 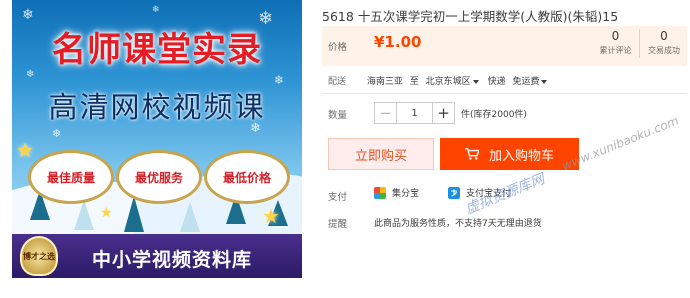 What do you see at coordinates (338, 47) in the screenshot?
I see `price-label: 价格` at bounding box center [338, 47].